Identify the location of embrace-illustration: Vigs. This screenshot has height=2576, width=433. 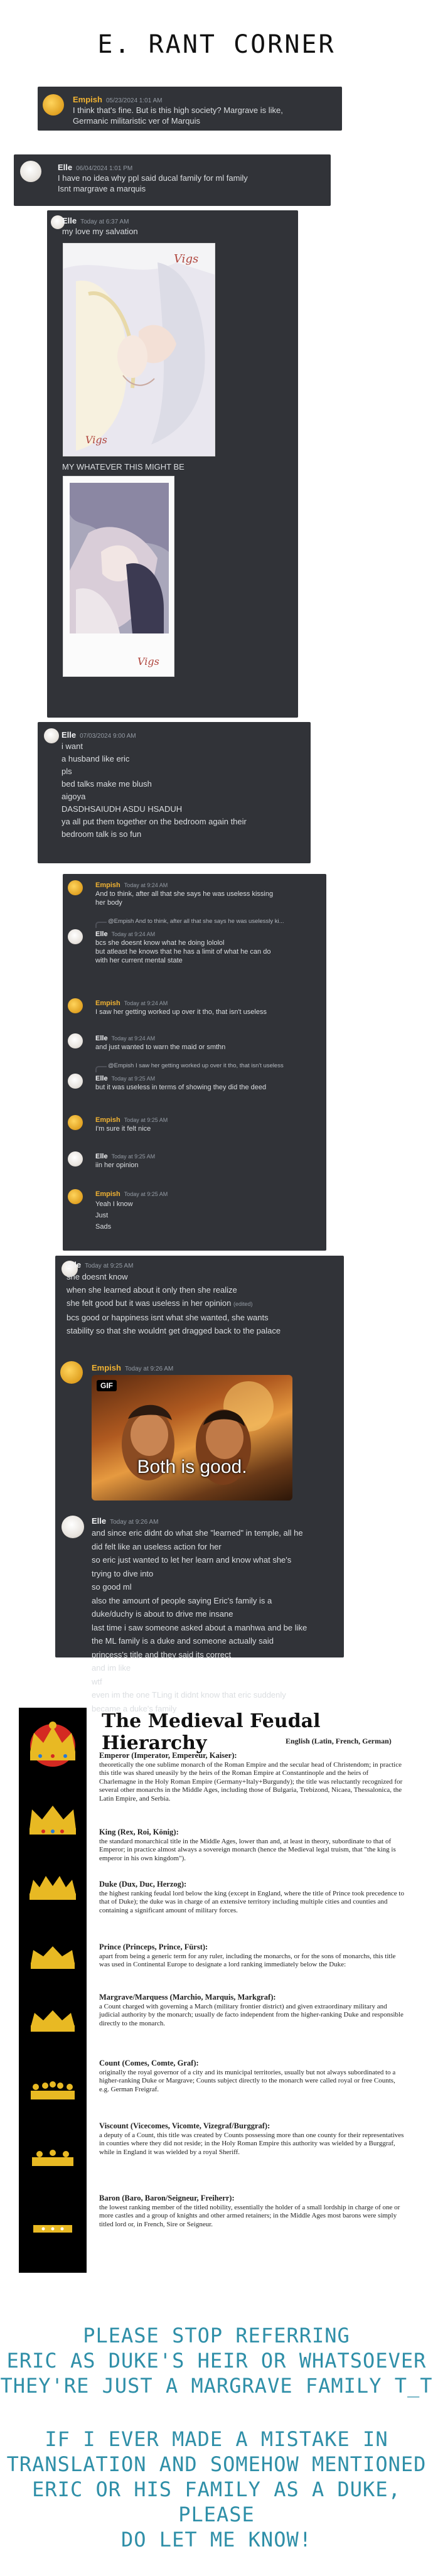
(118, 576).